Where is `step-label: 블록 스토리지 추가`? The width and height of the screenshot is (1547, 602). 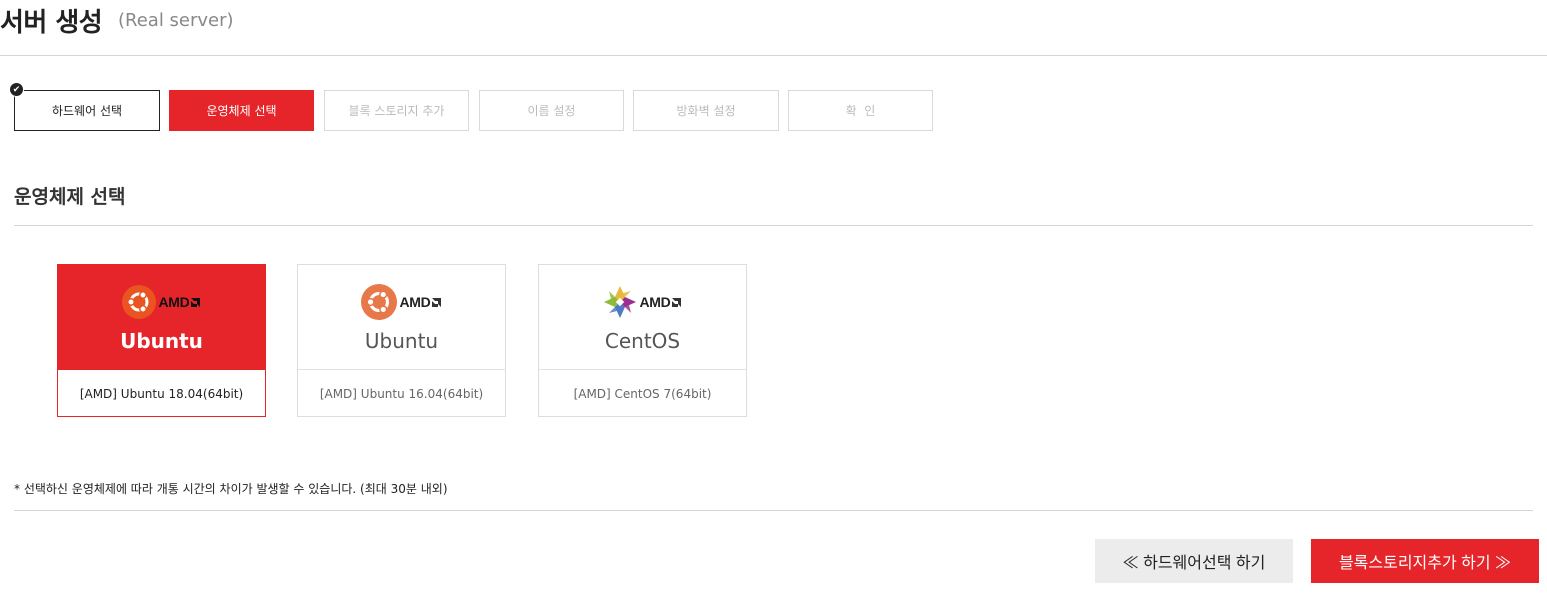
step-label: 블록 스토리지 추가 is located at coordinates (396, 111).